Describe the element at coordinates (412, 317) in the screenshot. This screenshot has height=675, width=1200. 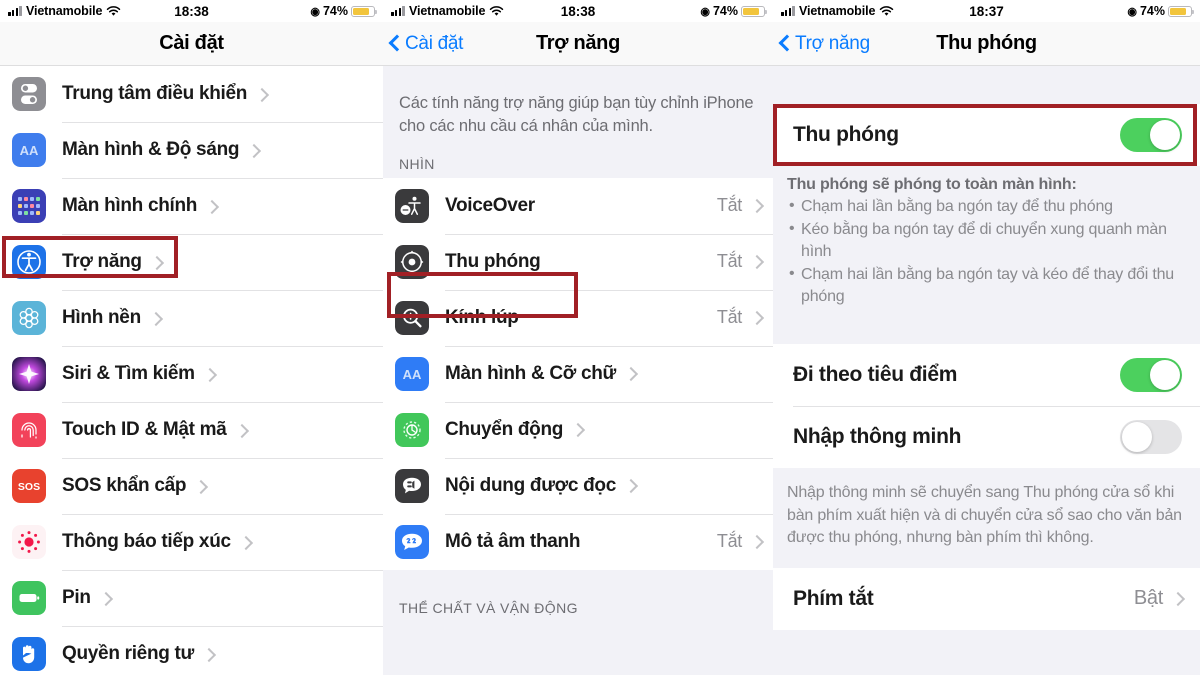
I see `magnifier-icon` at that location.